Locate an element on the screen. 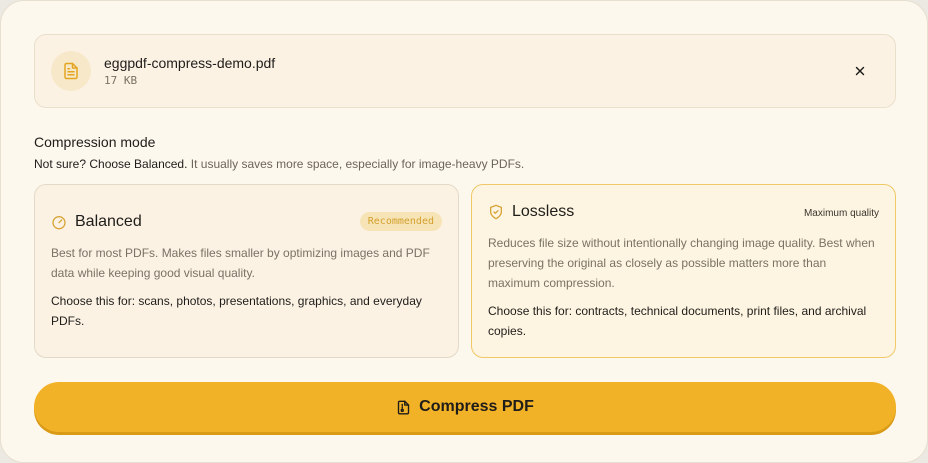  shield-check-icon is located at coordinates (496, 212).